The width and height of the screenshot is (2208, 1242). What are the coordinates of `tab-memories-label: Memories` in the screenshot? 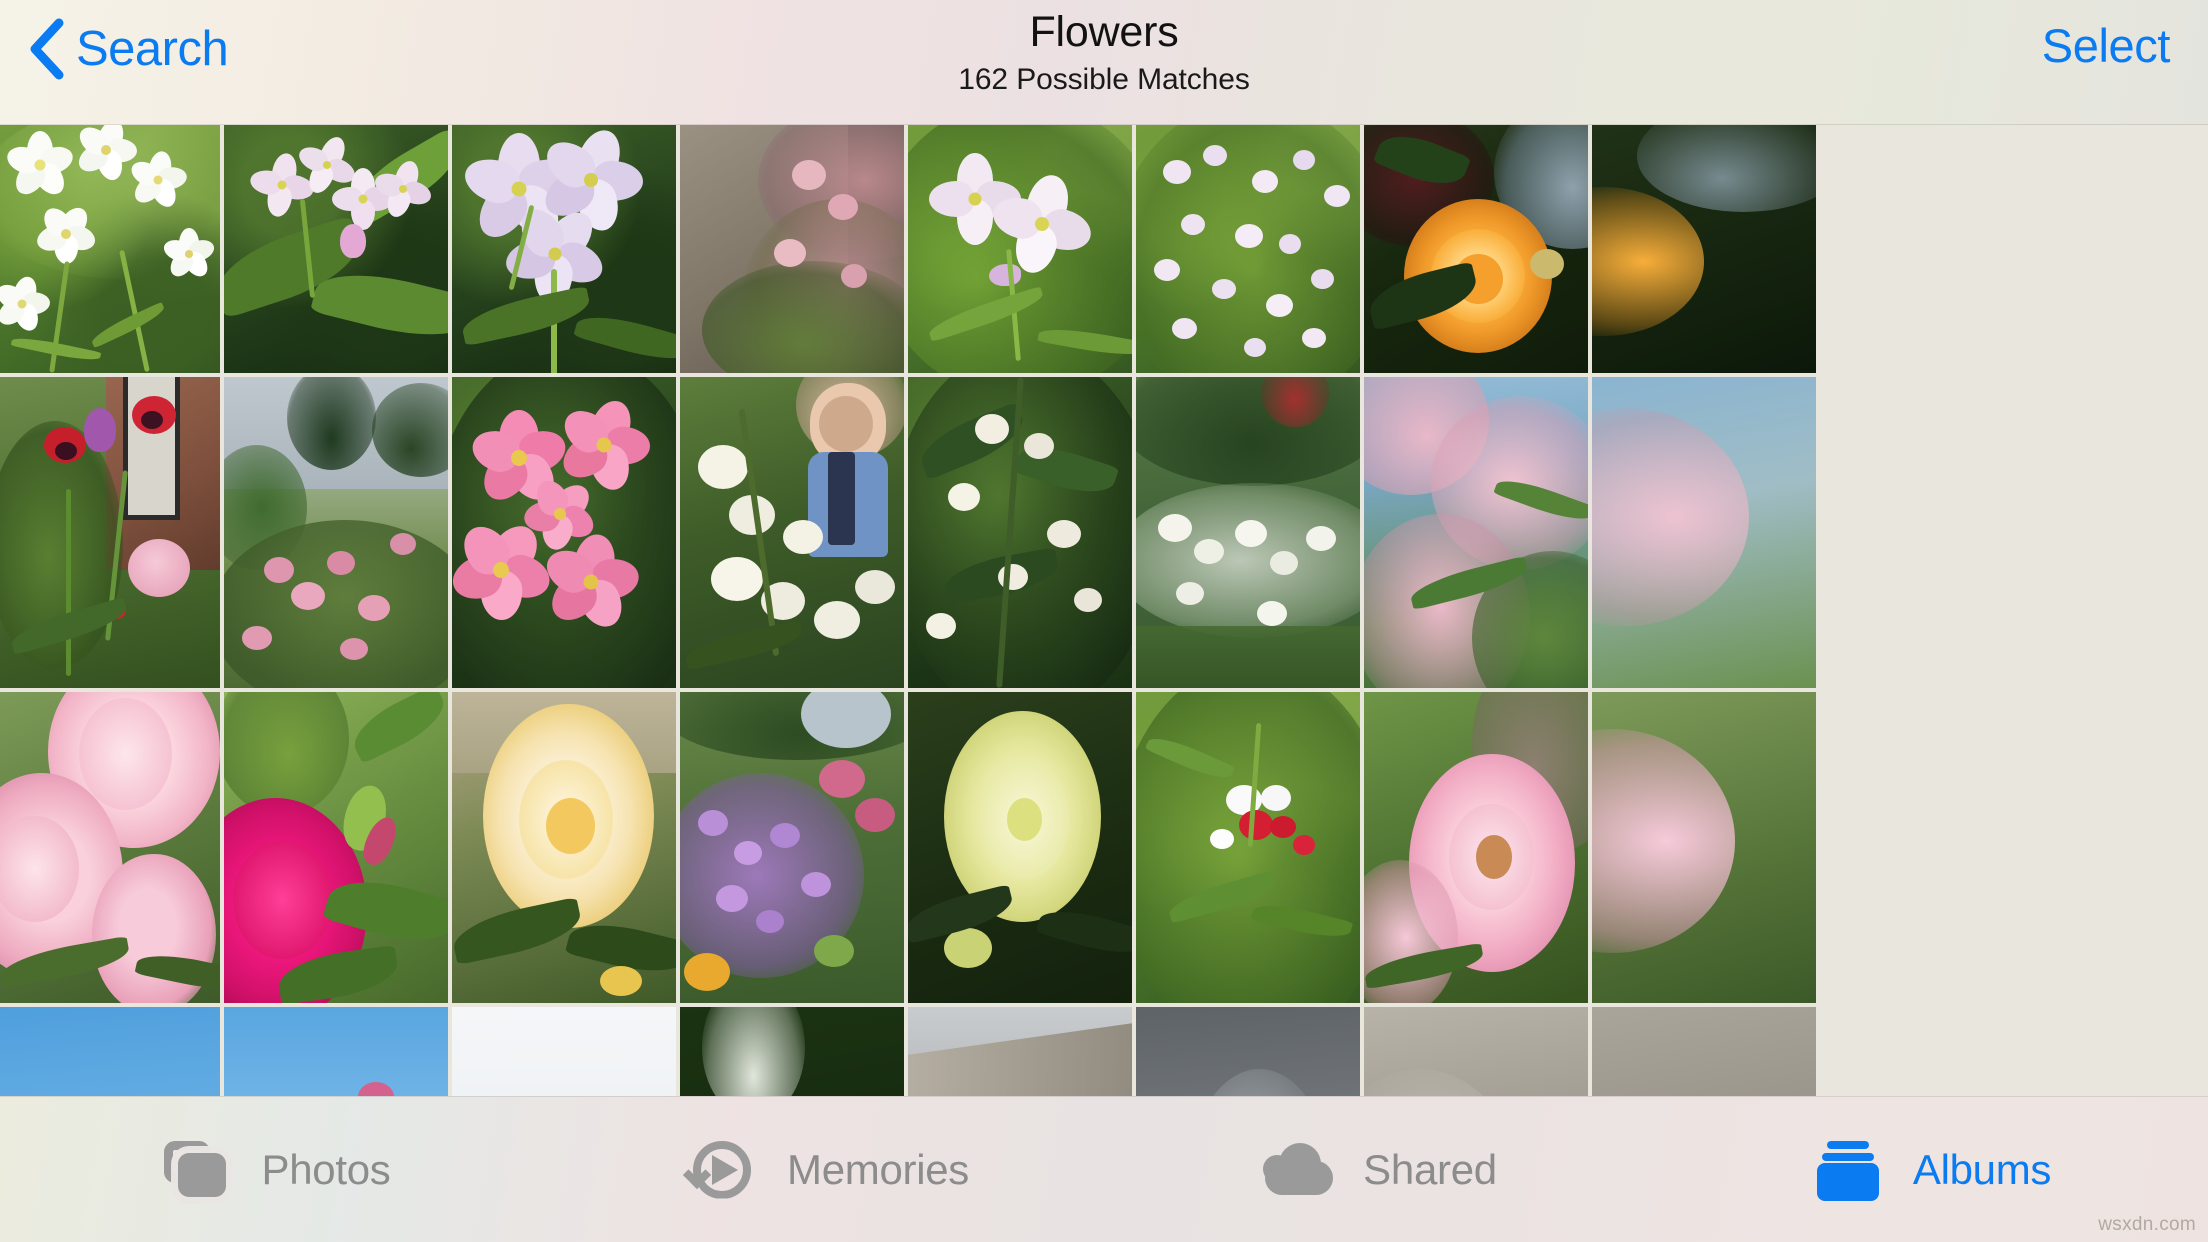 It's located at (878, 1169).